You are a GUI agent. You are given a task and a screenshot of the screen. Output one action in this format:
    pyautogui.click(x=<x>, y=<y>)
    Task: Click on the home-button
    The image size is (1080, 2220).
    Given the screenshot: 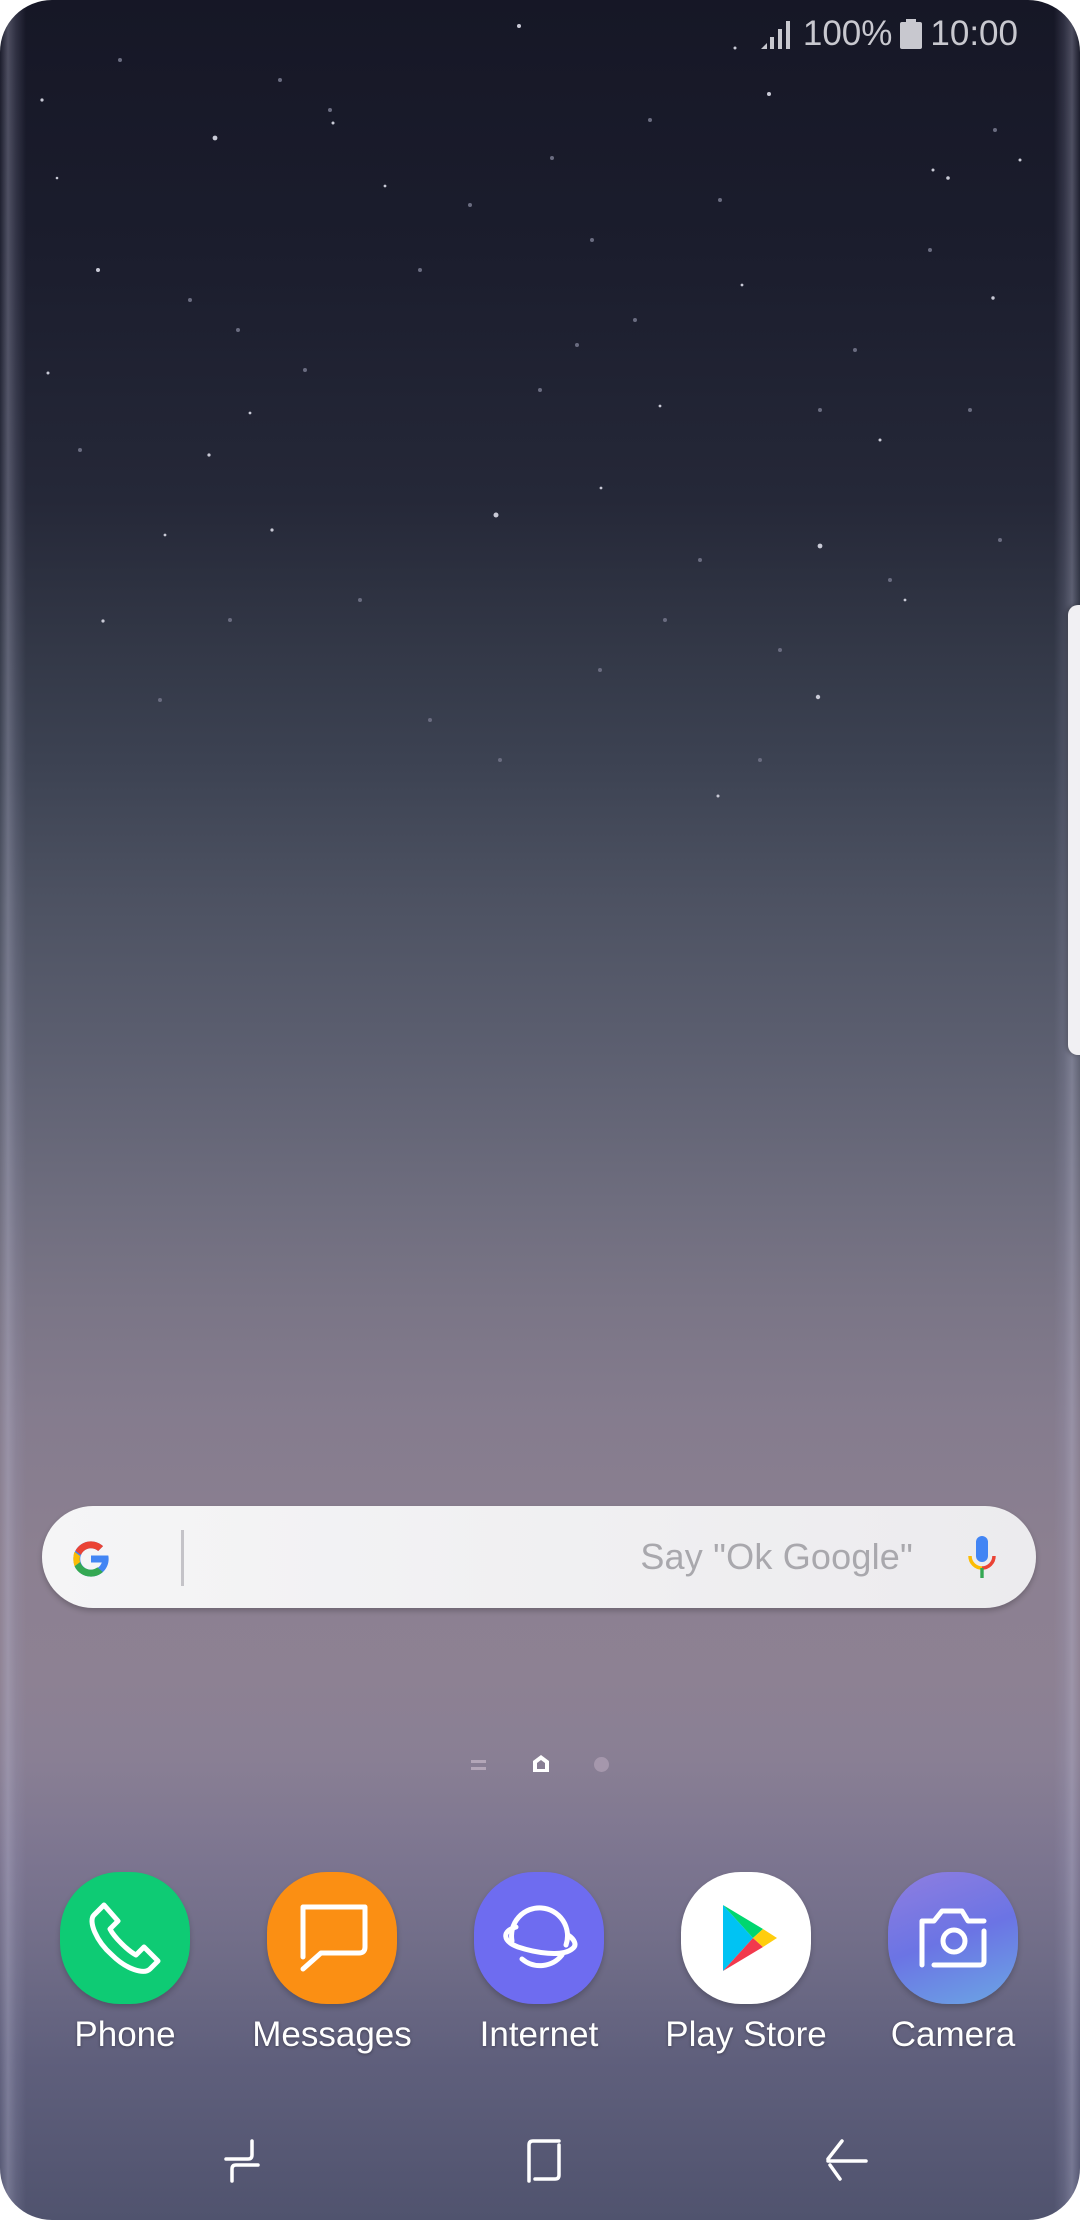 What is the action you would take?
    pyautogui.click(x=545, y=2160)
    